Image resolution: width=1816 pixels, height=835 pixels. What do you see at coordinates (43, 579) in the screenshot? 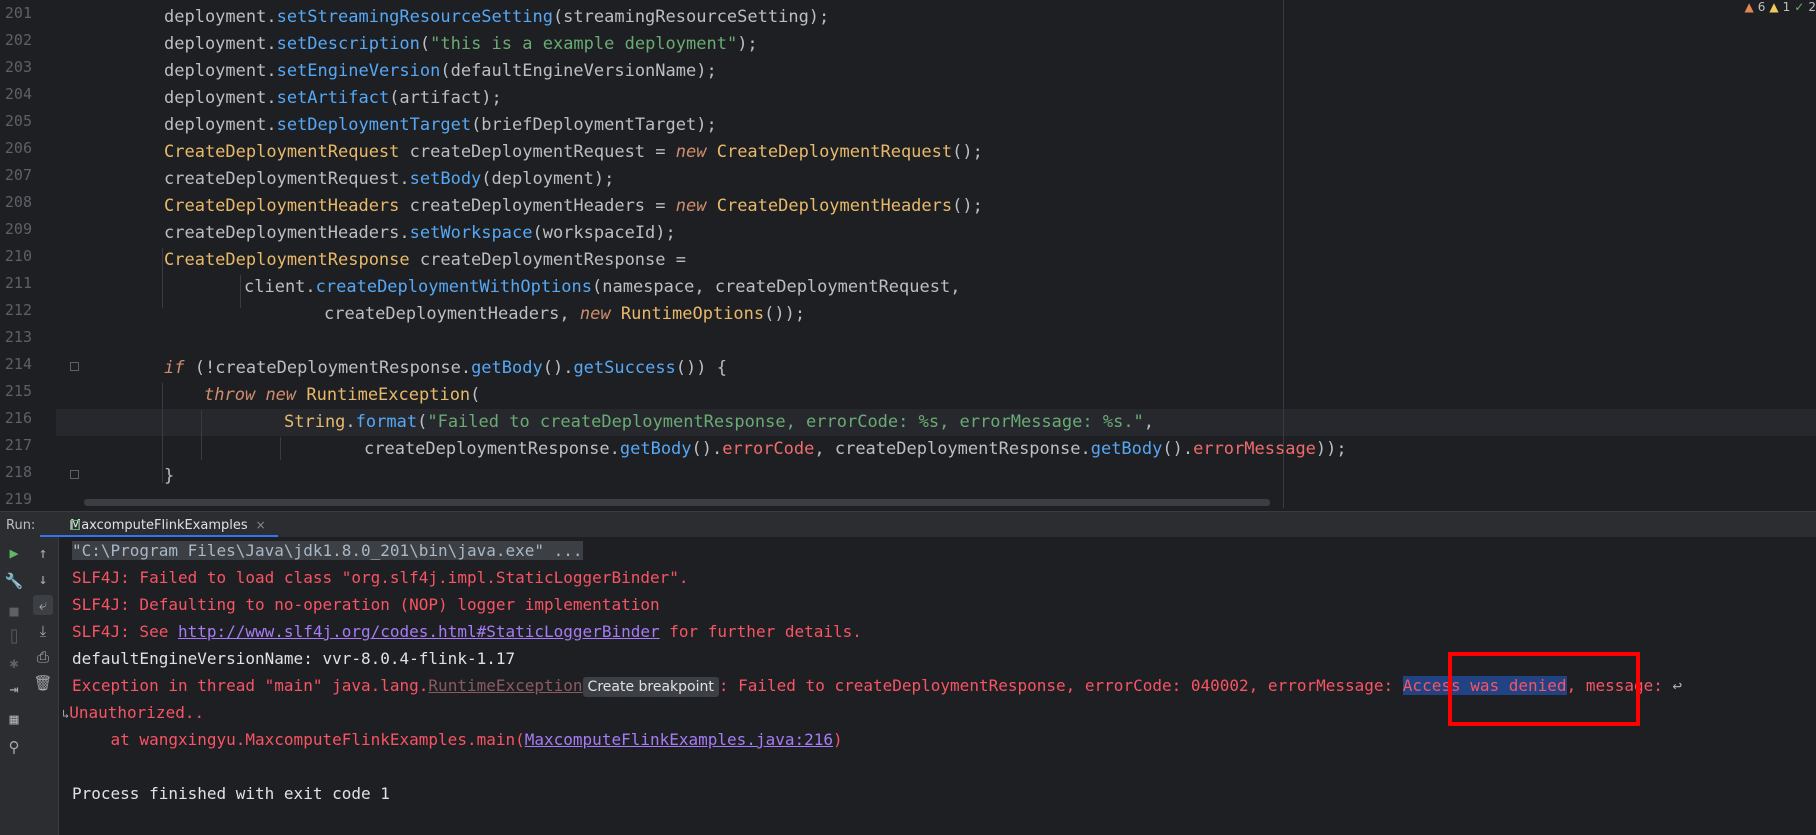
I see `down-arrow-icon: ↓` at bounding box center [43, 579].